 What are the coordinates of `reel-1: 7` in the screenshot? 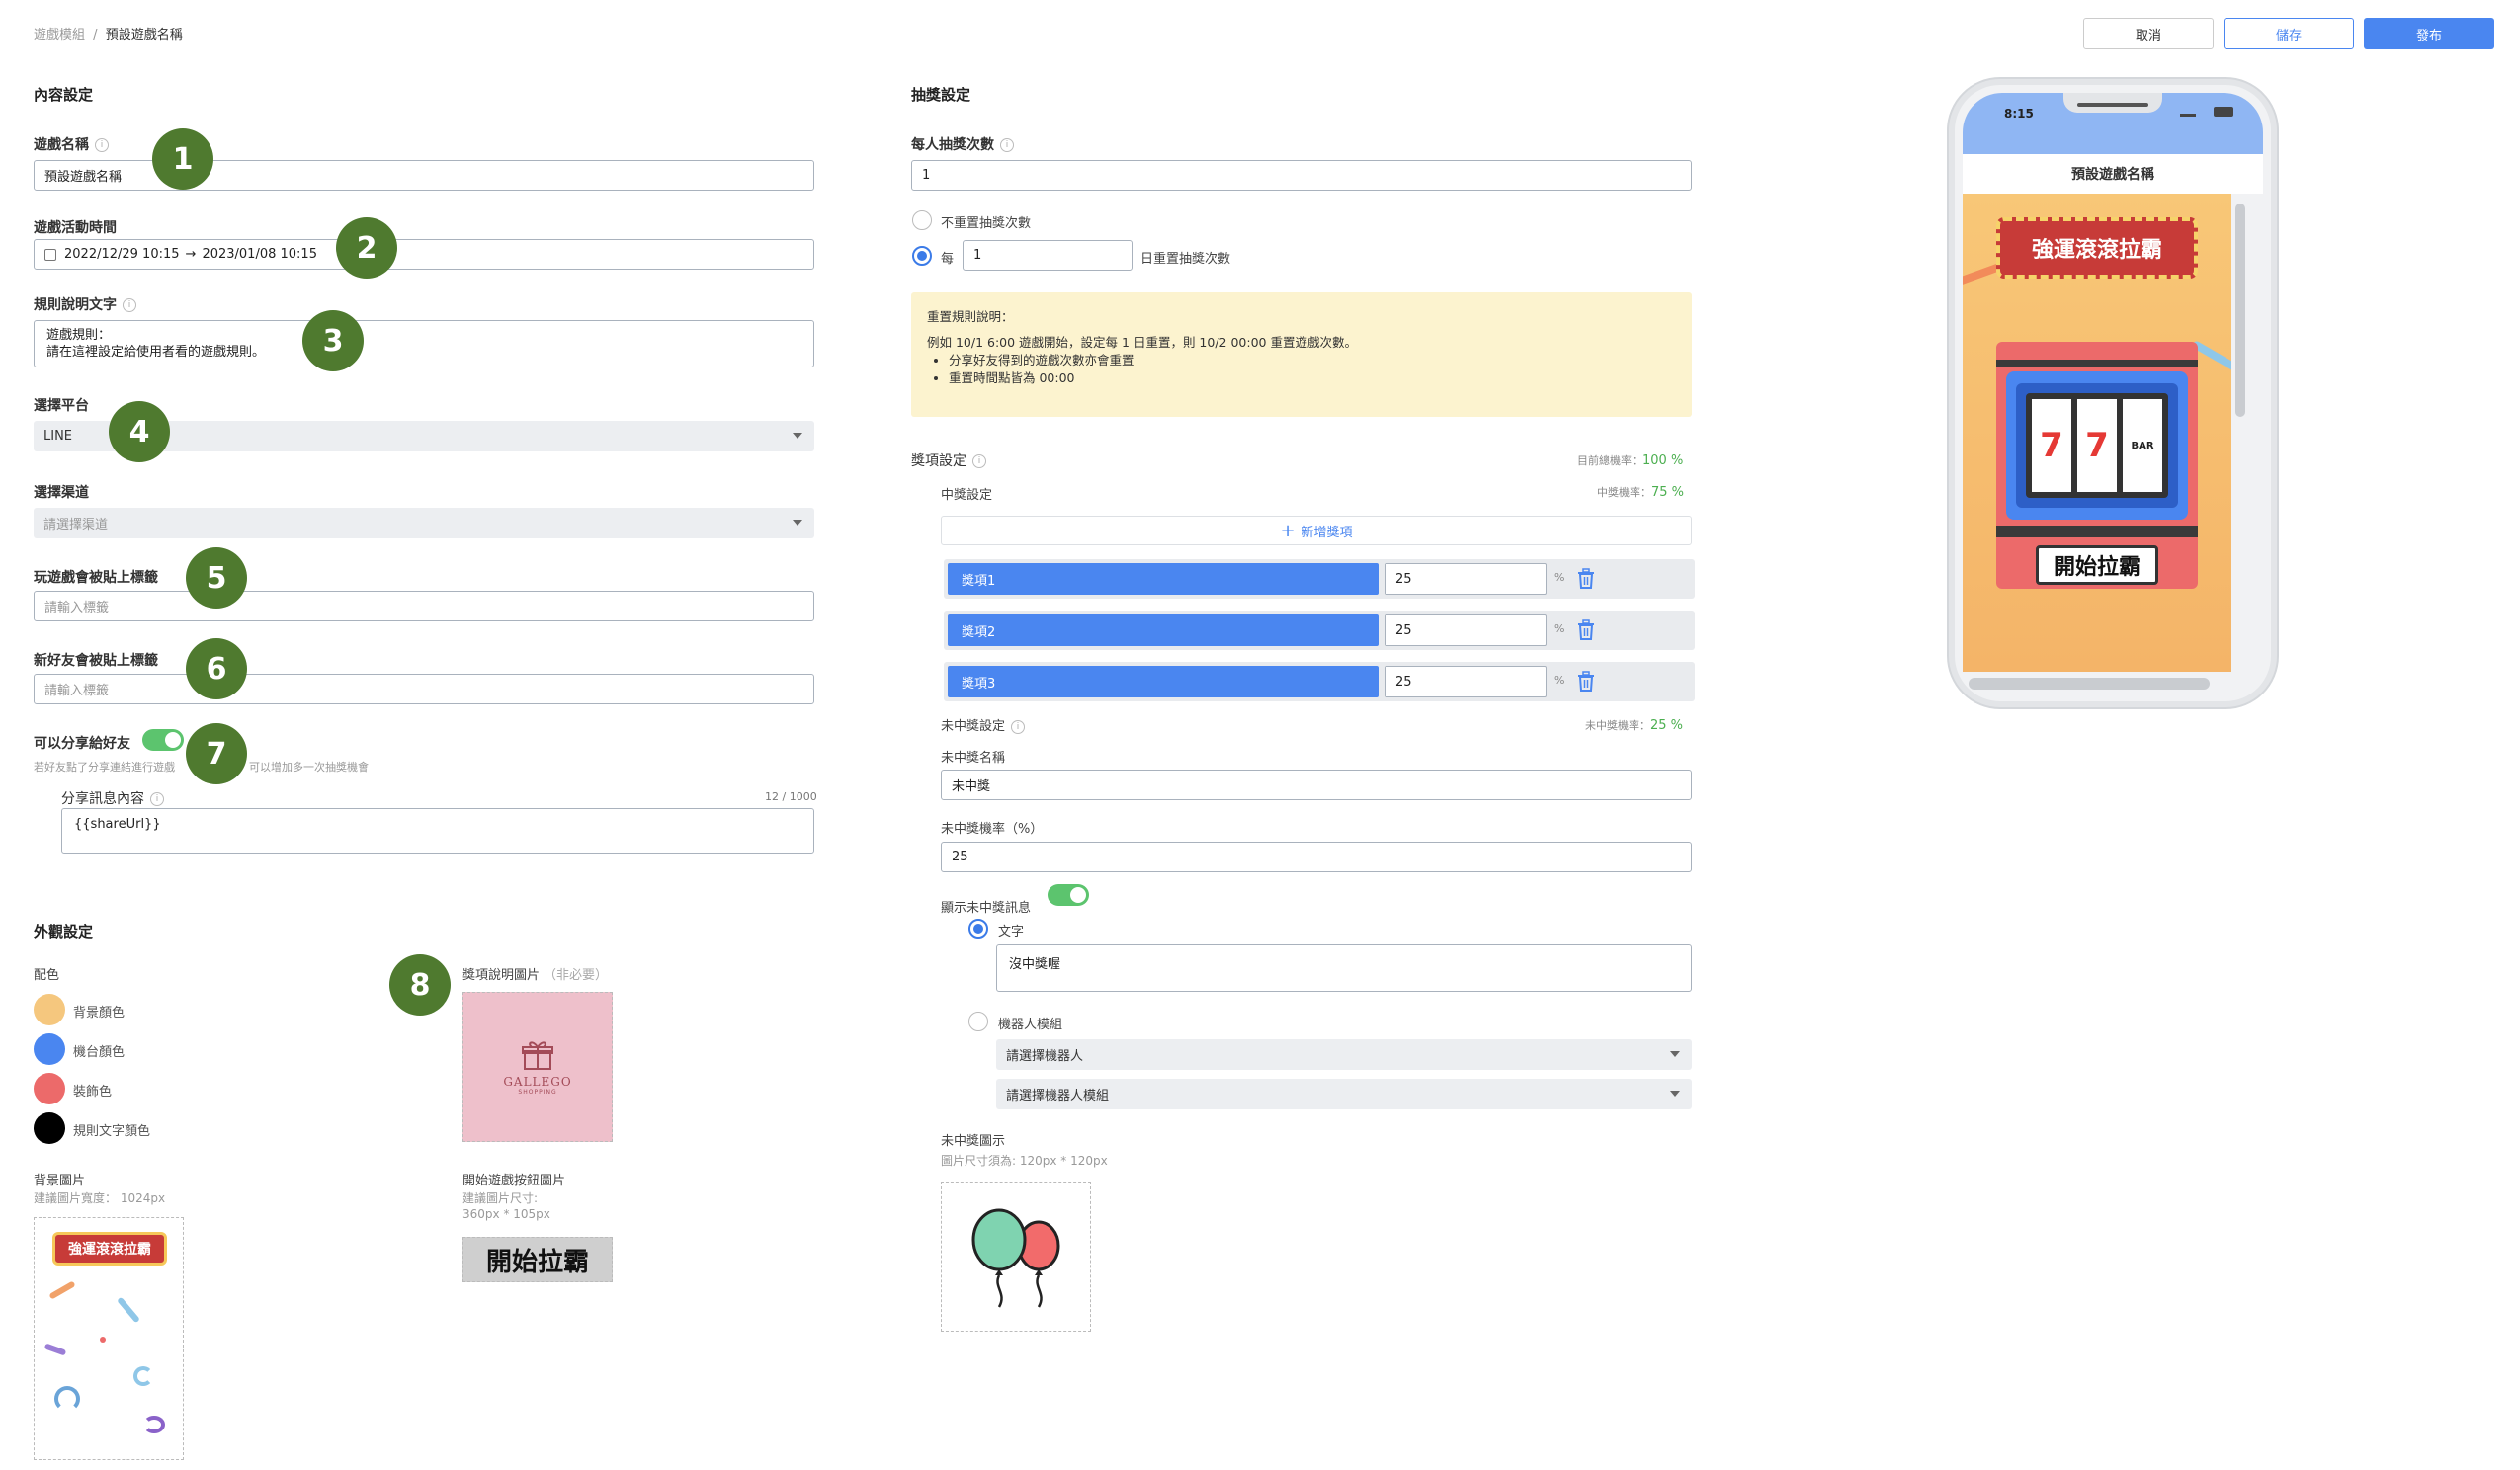 It's located at (2051, 445).